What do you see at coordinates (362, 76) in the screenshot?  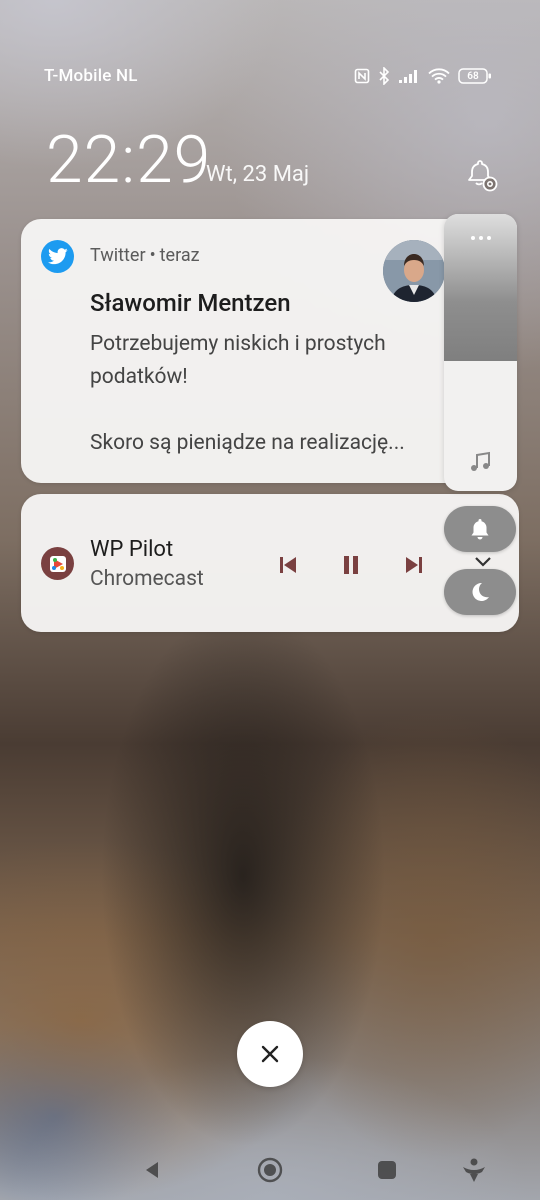 I see `nfc-icon` at bounding box center [362, 76].